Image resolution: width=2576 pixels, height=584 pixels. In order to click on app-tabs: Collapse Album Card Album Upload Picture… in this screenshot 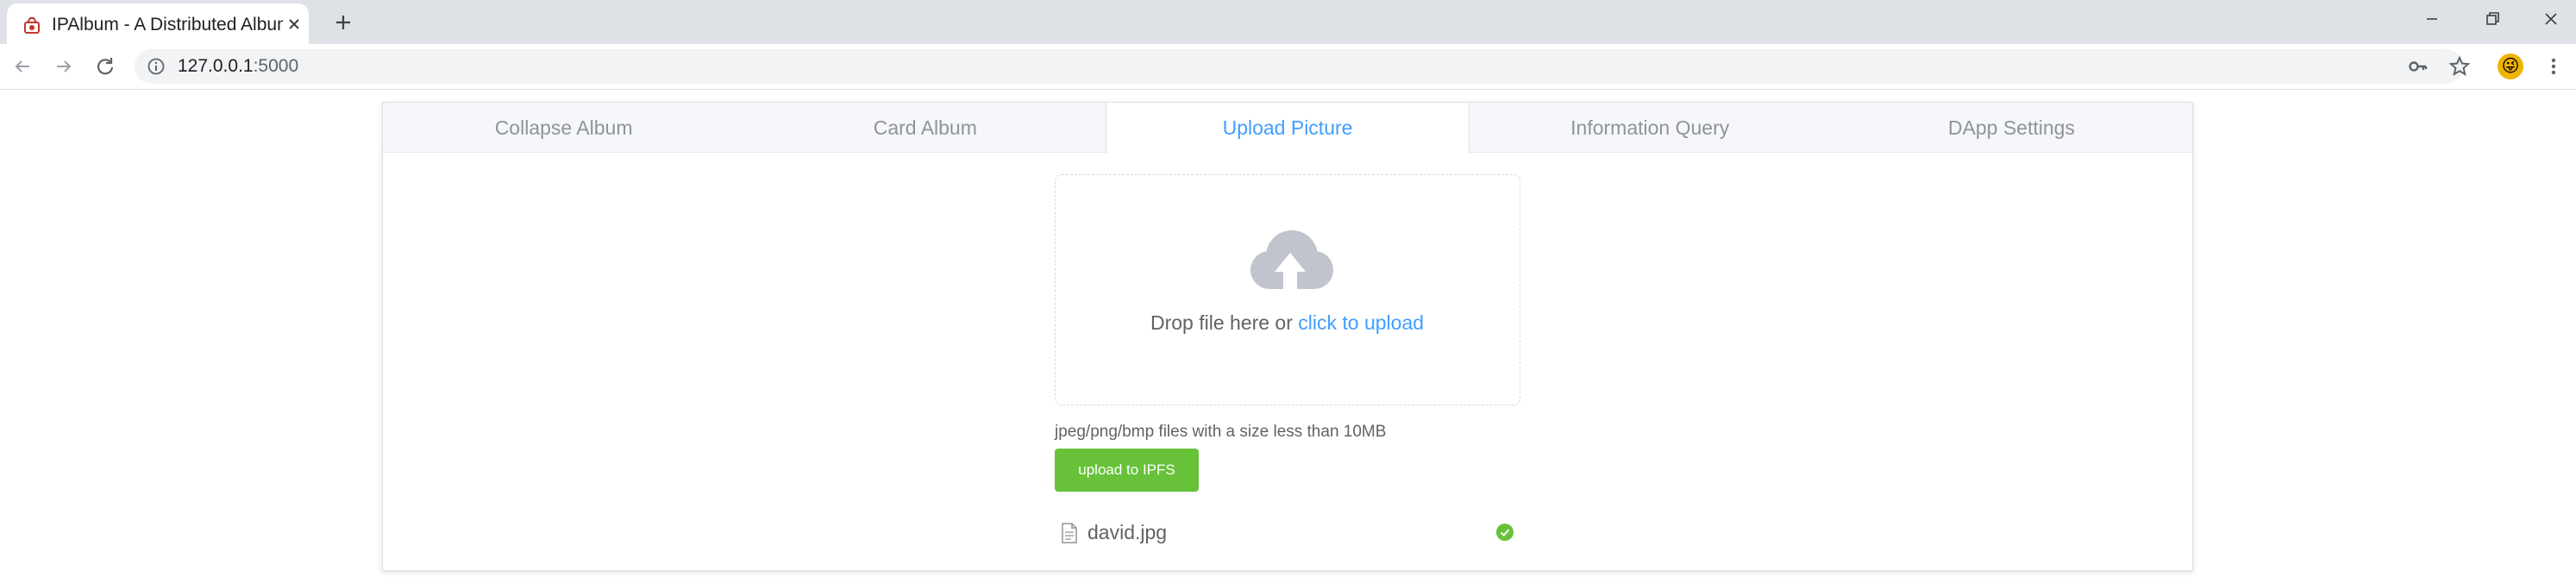, I will do `click(1287, 128)`.